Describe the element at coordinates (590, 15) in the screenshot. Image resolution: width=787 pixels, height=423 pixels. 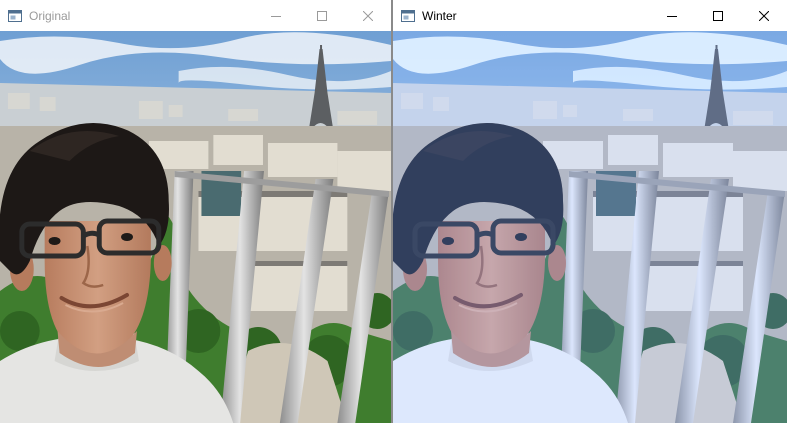
I see `winter-titlebar: Winter` at that location.